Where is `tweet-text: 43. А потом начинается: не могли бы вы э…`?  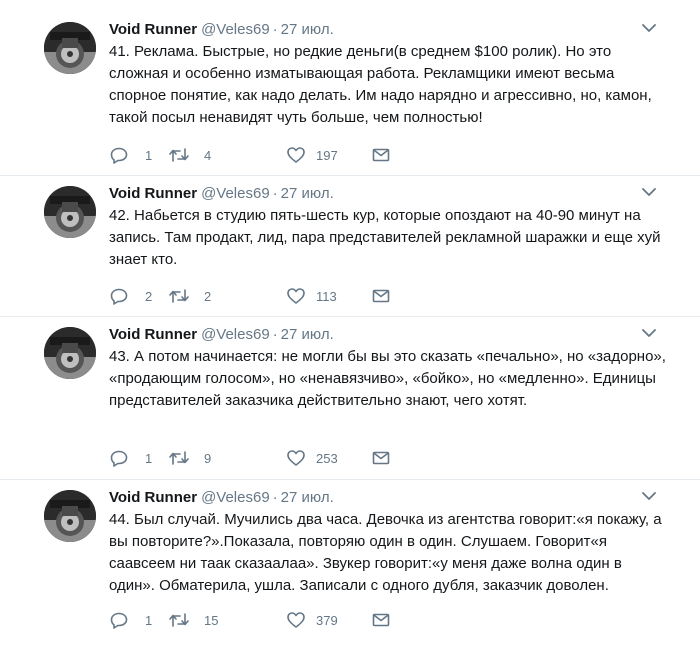 tweet-text: 43. А потом начинается: не могли бы вы э… is located at coordinates (387, 378).